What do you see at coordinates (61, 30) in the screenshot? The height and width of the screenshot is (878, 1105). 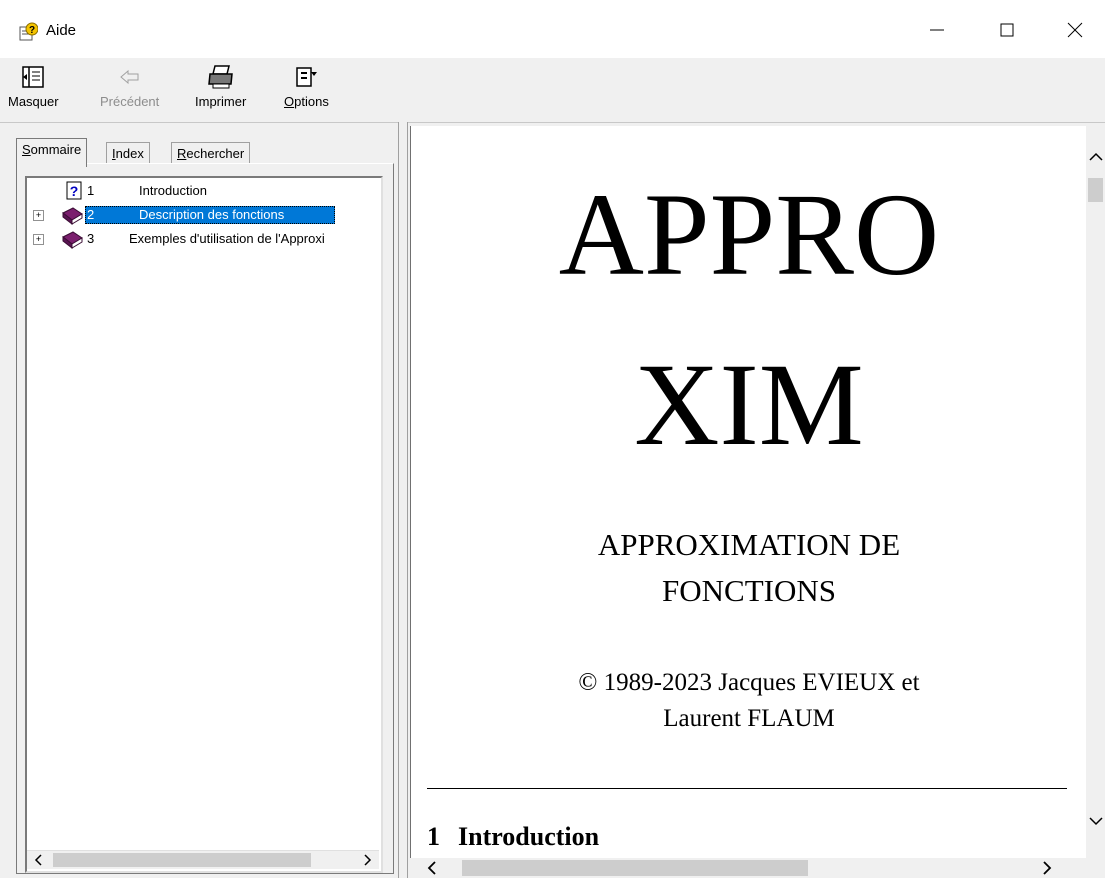 I see `window-title: Aide` at bounding box center [61, 30].